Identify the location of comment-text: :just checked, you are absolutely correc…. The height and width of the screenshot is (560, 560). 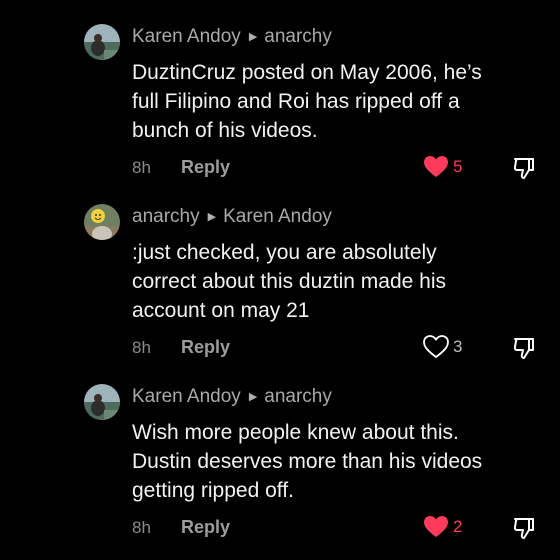
(342, 281).